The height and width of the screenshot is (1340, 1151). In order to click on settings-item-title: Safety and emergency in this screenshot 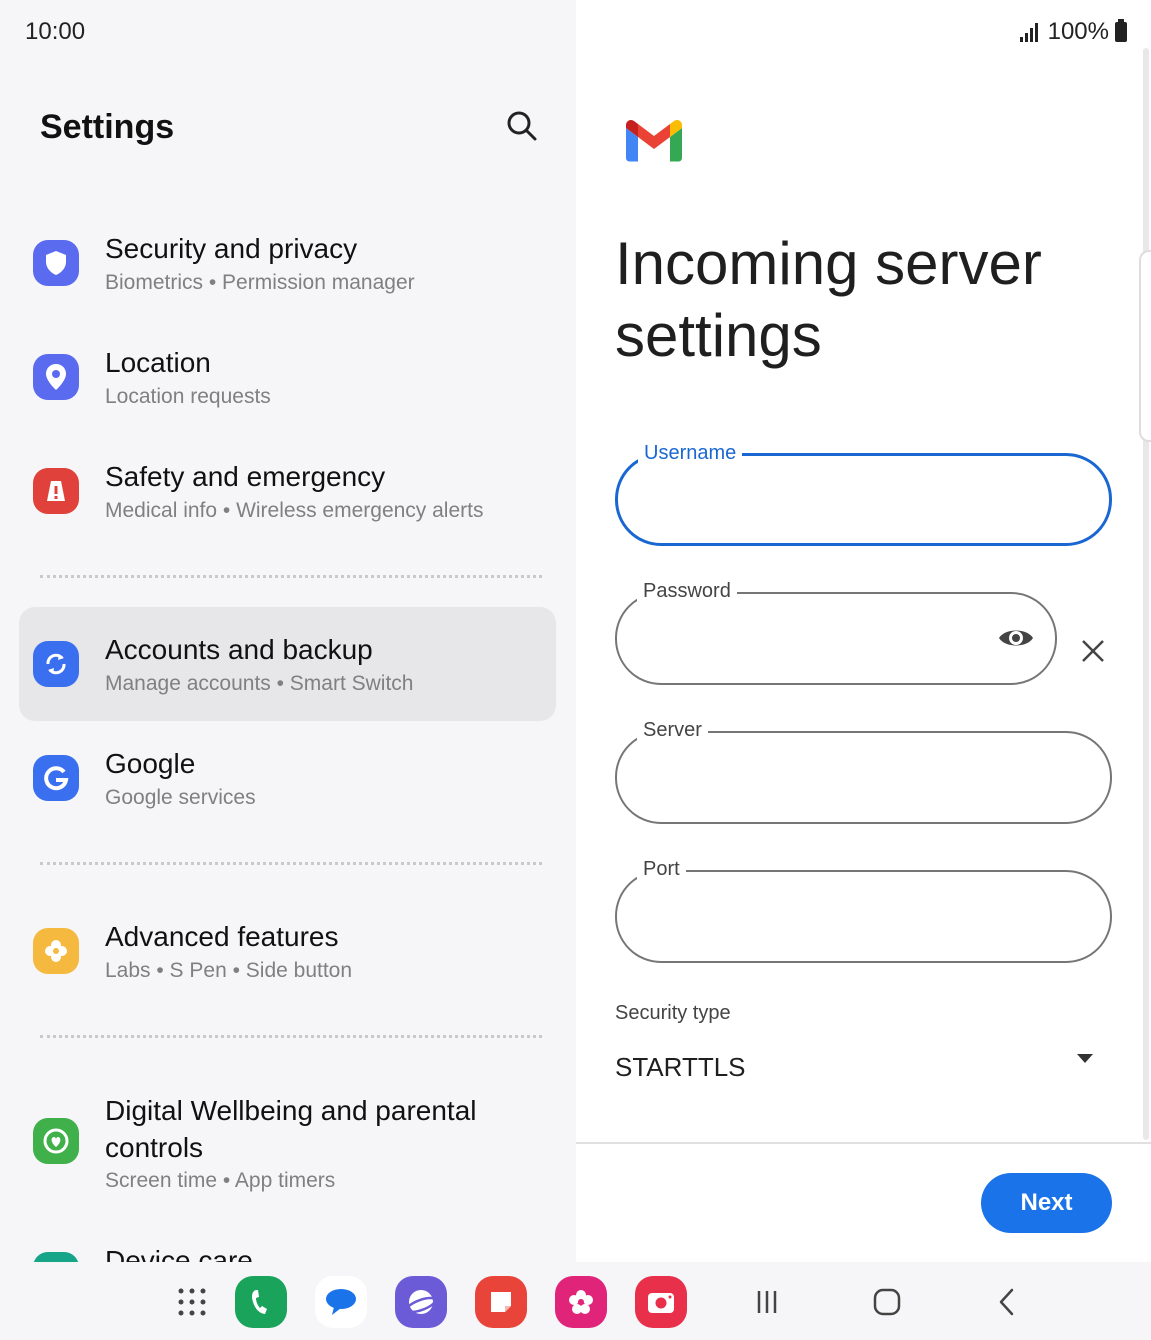, I will do `click(245, 476)`.